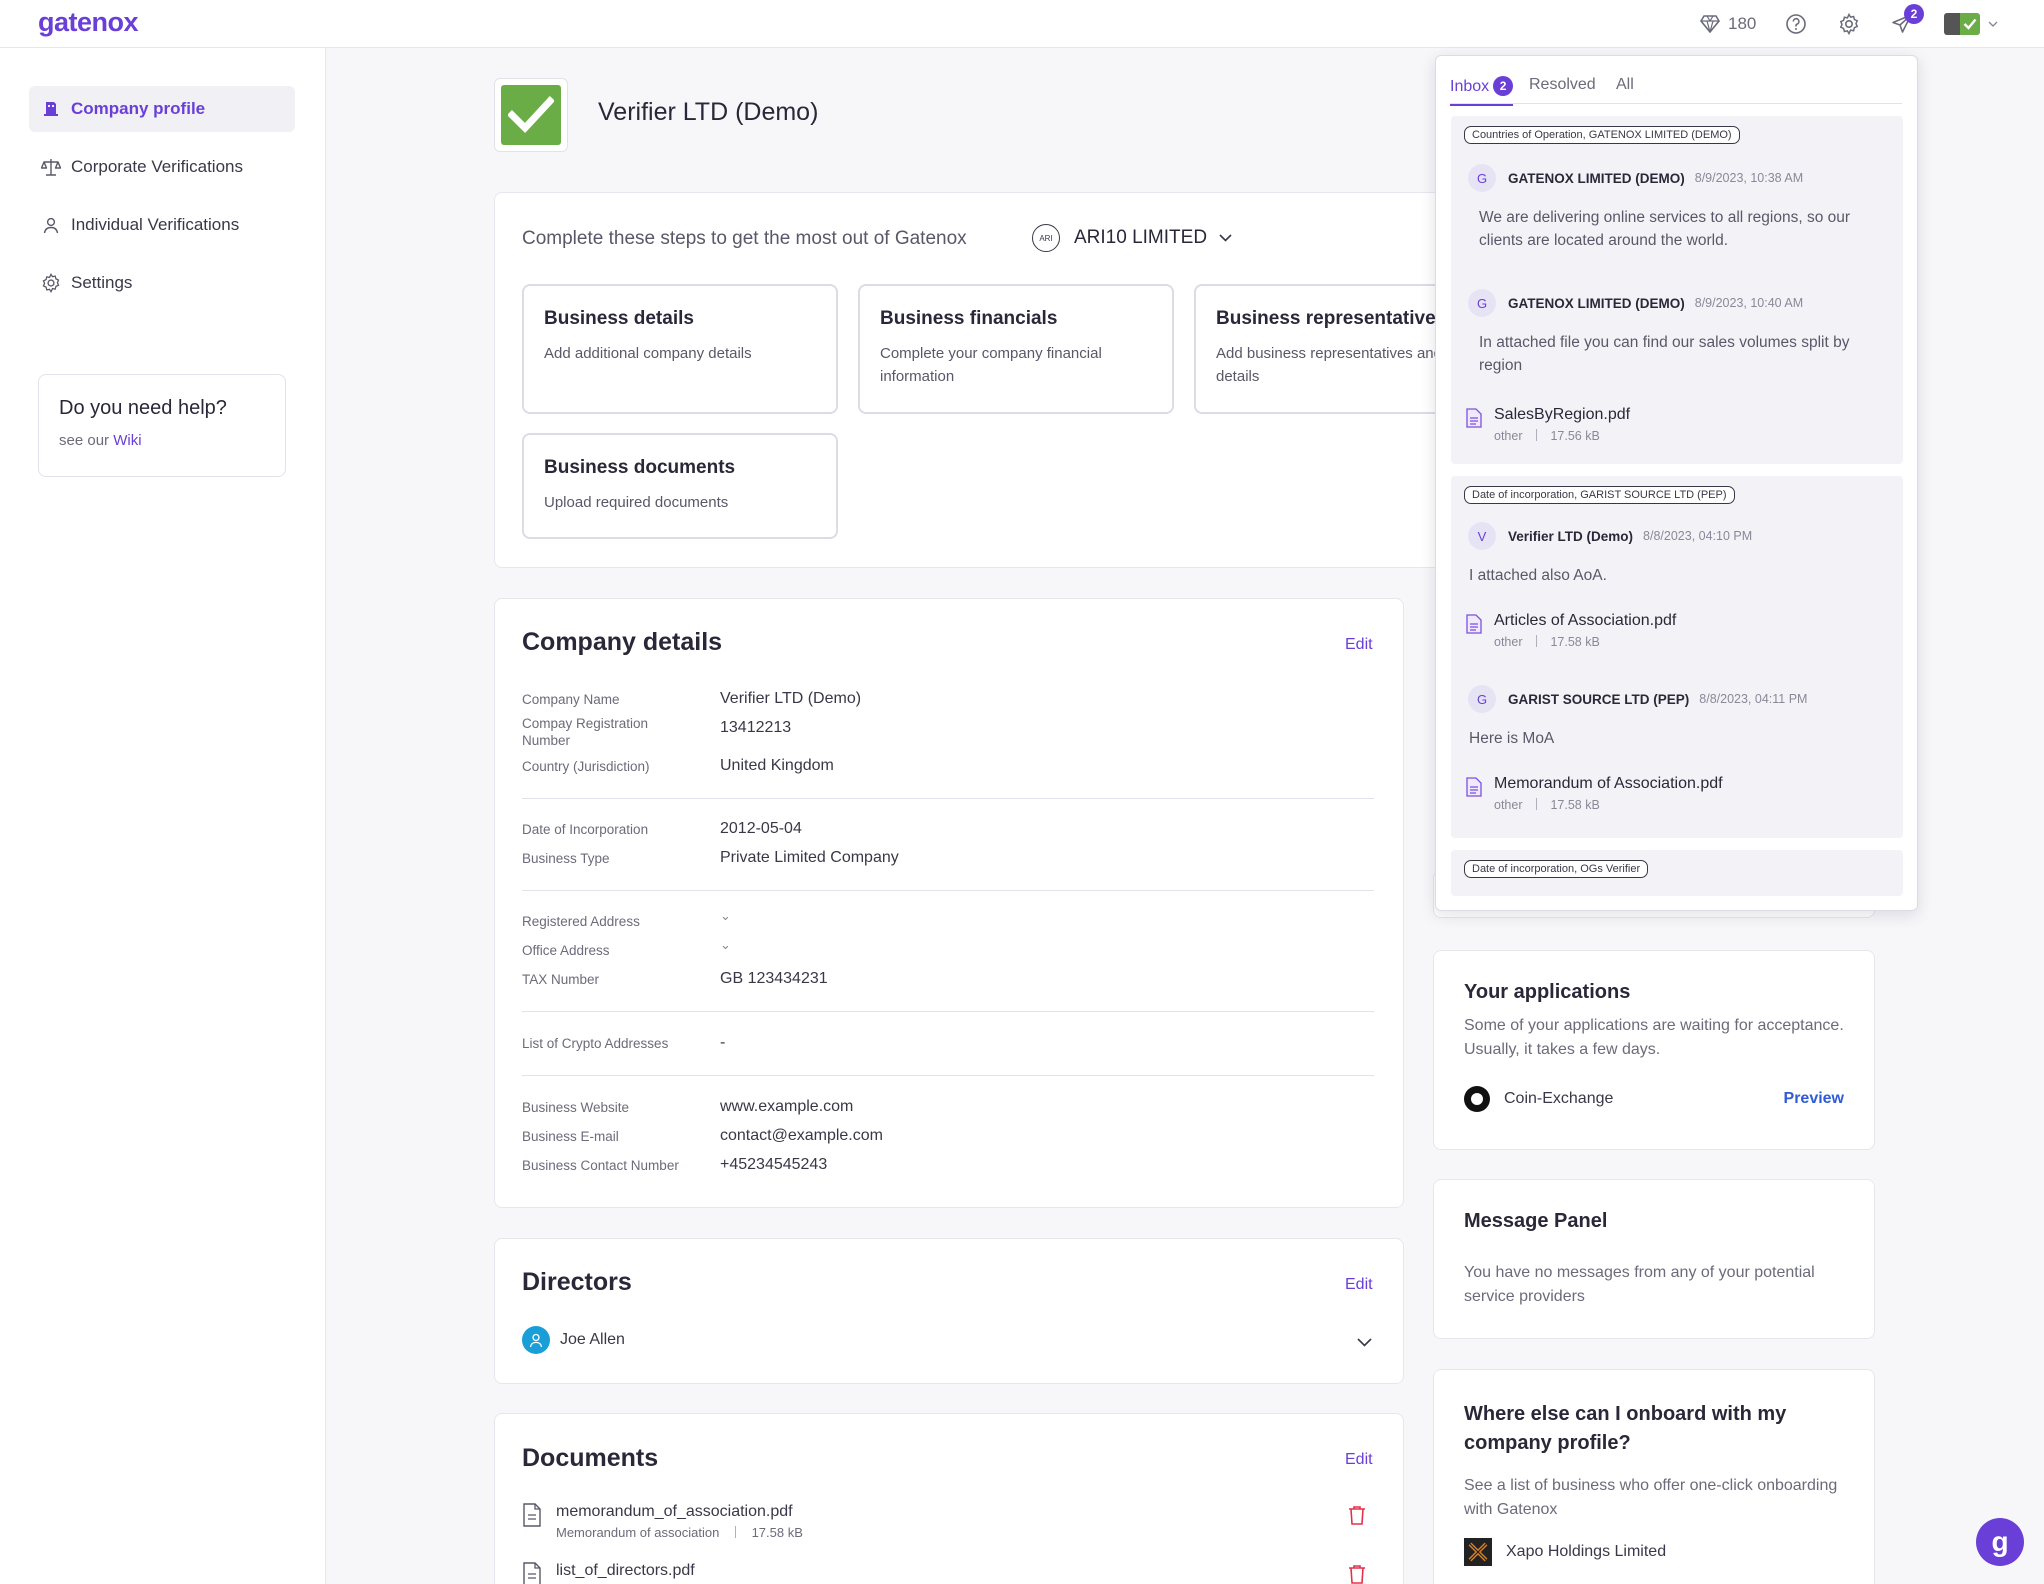 The width and height of the screenshot is (2044, 1584). Describe the element at coordinates (725, 916) in the screenshot. I see `registered-address-expand: ⌄` at that location.